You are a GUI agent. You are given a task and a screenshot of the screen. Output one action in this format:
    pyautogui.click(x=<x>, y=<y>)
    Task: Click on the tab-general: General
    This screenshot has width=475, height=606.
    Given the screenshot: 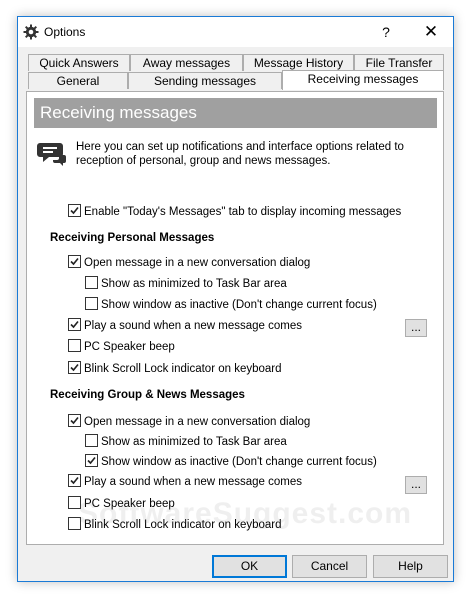 What is the action you would take?
    pyautogui.click(x=78, y=80)
    